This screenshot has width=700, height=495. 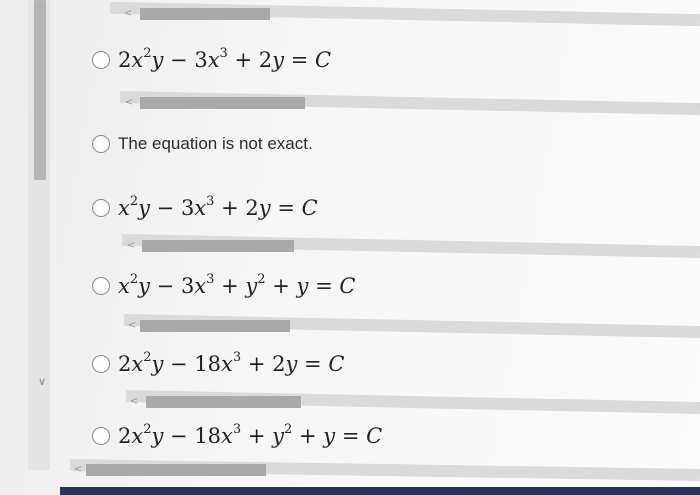 What do you see at coordinates (225, 59) in the screenshot?
I see `option-equation: 2x2y − 3x3 + 2y = C` at bounding box center [225, 59].